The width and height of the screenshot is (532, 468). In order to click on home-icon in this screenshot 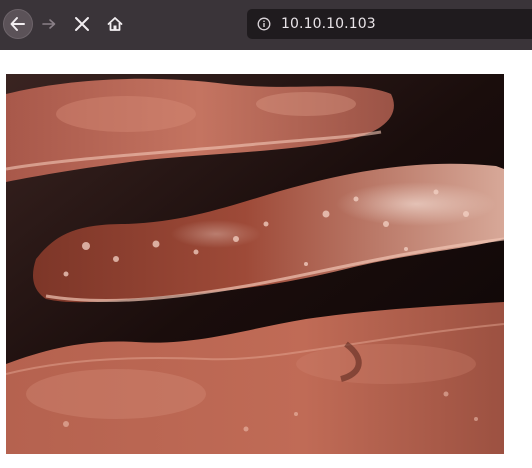, I will do `click(115, 24)`.